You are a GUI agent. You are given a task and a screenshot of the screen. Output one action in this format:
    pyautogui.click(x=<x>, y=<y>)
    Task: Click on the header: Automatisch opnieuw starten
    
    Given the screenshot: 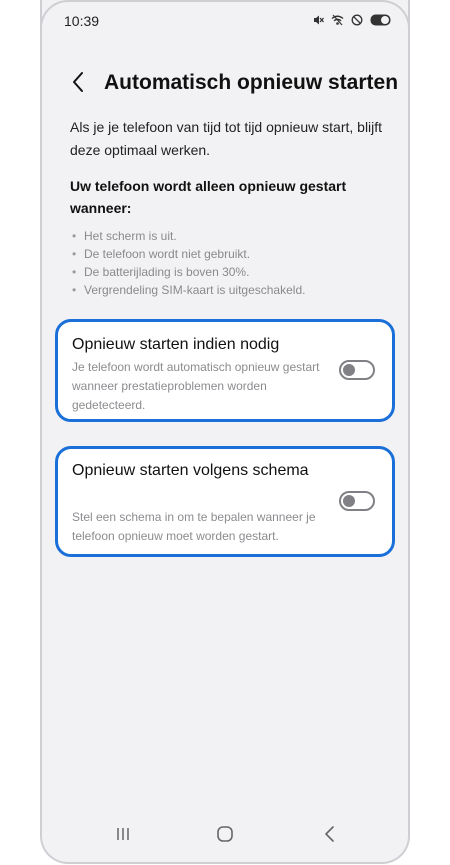 What is the action you would take?
    pyautogui.click(x=225, y=84)
    